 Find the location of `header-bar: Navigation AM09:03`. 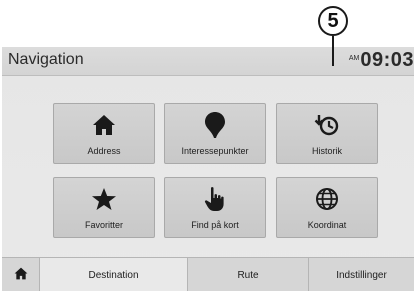

header-bar: Navigation AM09:03 is located at coordinates (208, 61).